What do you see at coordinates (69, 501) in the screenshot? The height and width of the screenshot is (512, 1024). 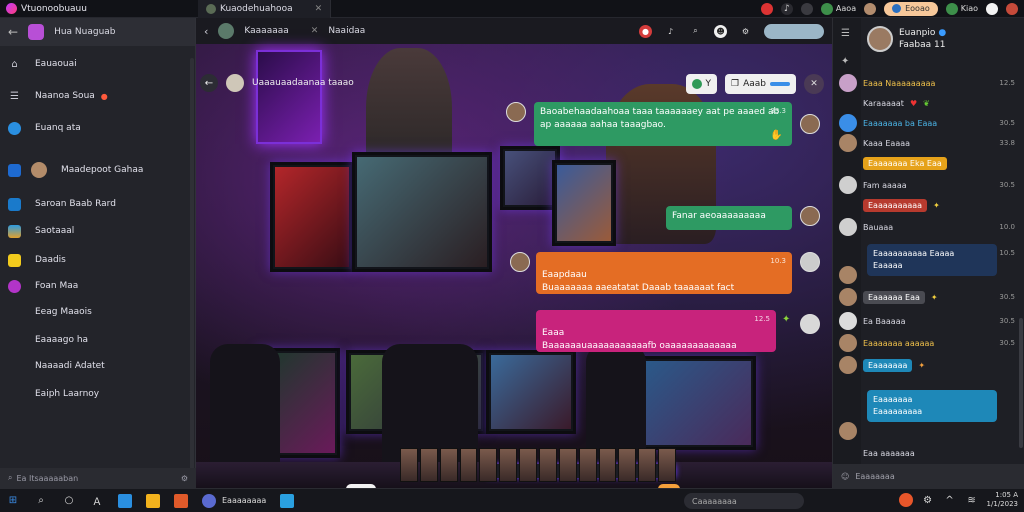 I see `chat-icon: ○` at bounding box center [69, 501].